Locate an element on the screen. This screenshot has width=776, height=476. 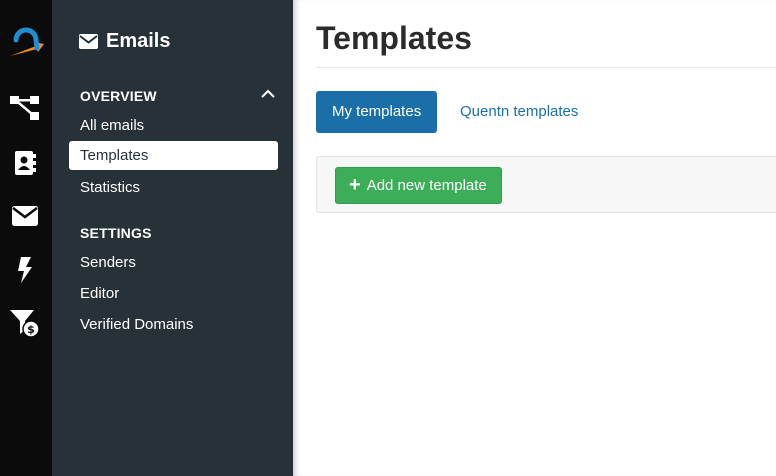
tab-quentn-templates: Quentn templates is located at coordinates (519, 112).